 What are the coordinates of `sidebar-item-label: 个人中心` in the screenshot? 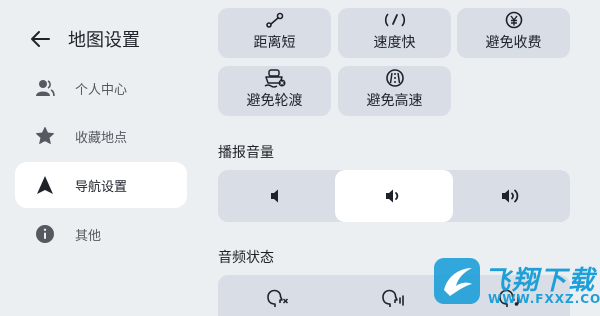 It's located at (101, 90).